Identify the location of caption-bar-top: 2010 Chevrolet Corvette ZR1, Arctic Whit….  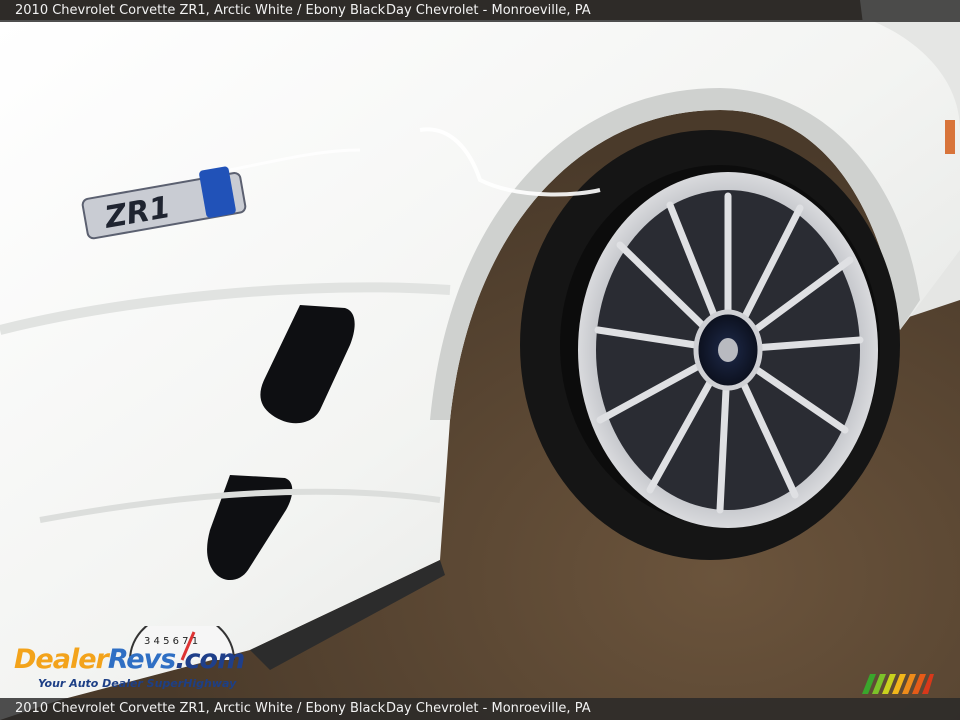
(480, 11).